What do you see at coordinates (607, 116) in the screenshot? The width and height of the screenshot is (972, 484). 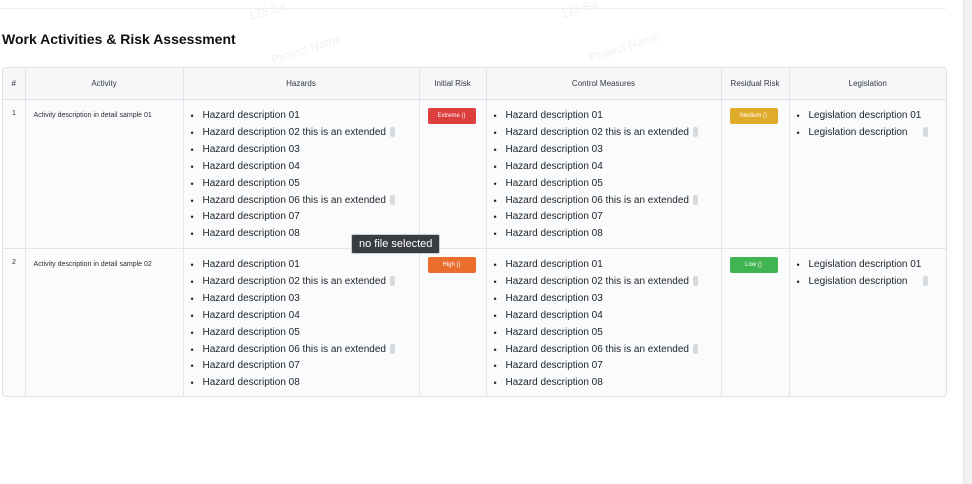 I see `control-item: Hazard description 01` at bounding box center [607, 116].